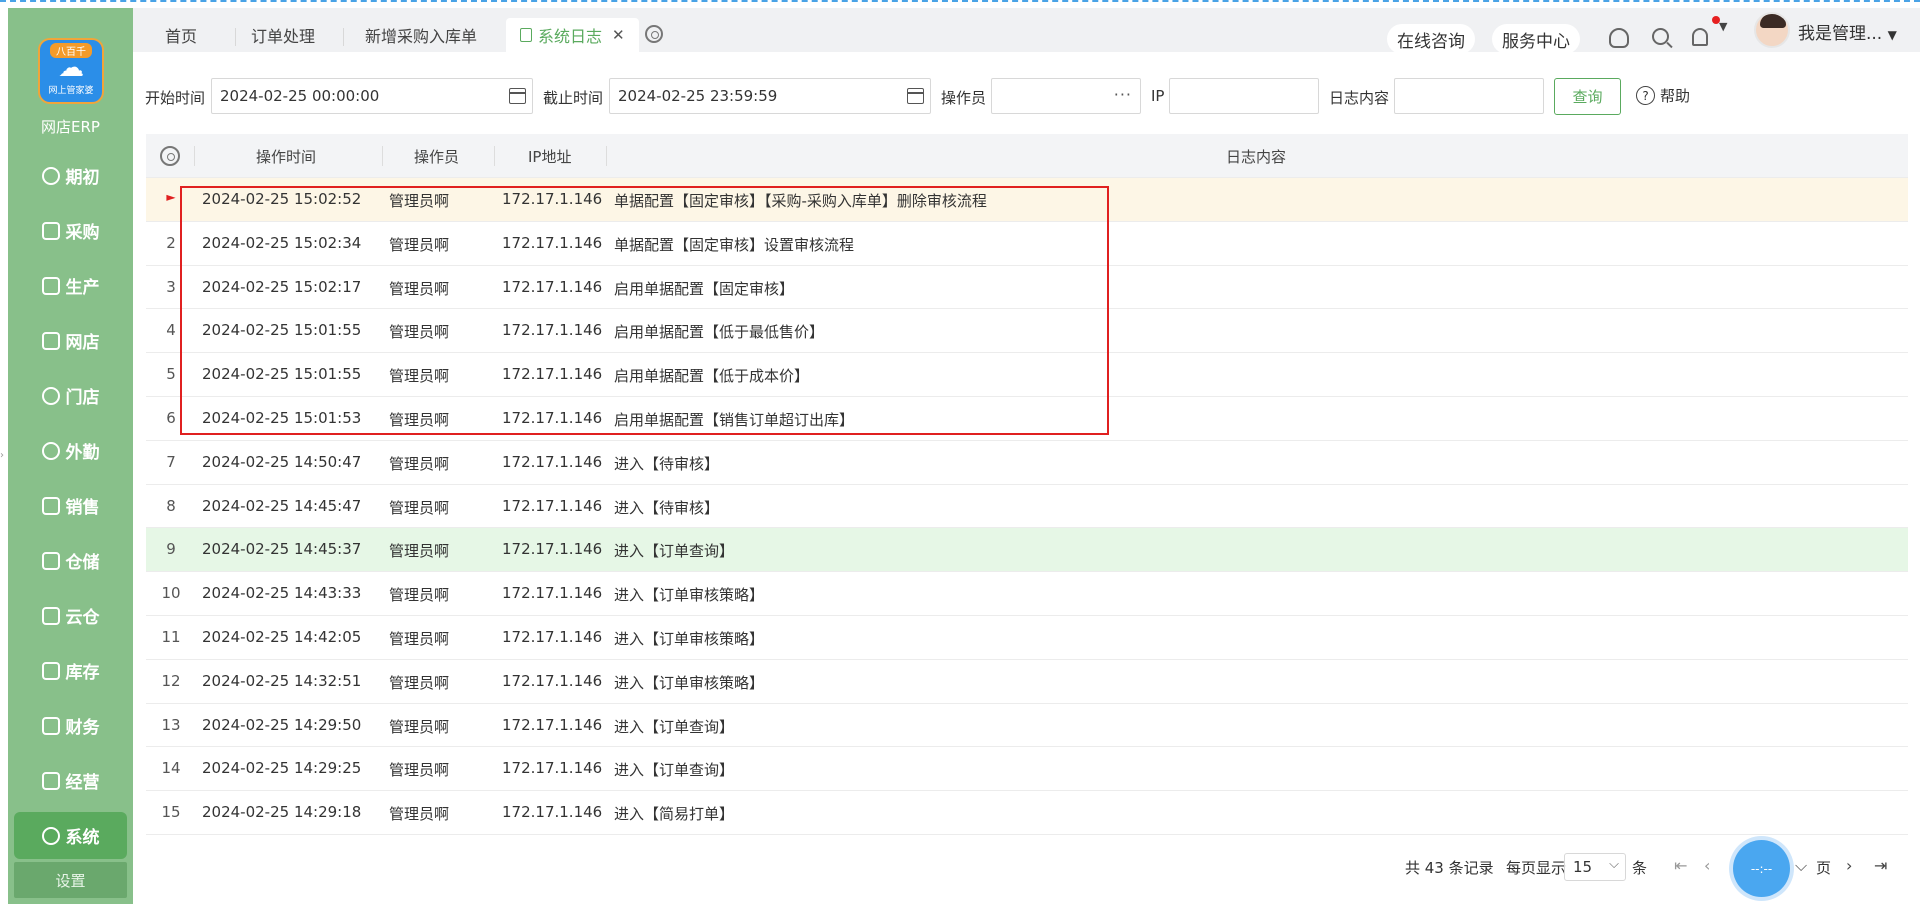 This screenshot has height=904, width=1920. I want to click on cell-log: 启用单据配置【销售订单超订出库】, so click(734, 419).